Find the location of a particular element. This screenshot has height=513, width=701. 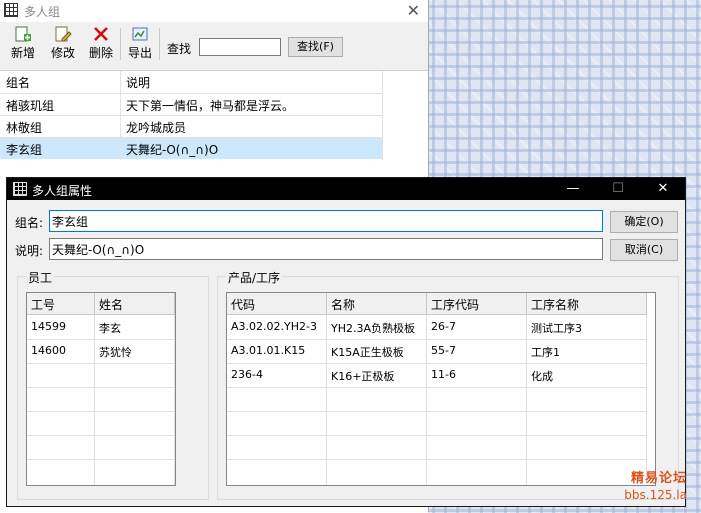

forum-watermark: 精易论坛 bbs.125.la is located at coordinates (655, 487).